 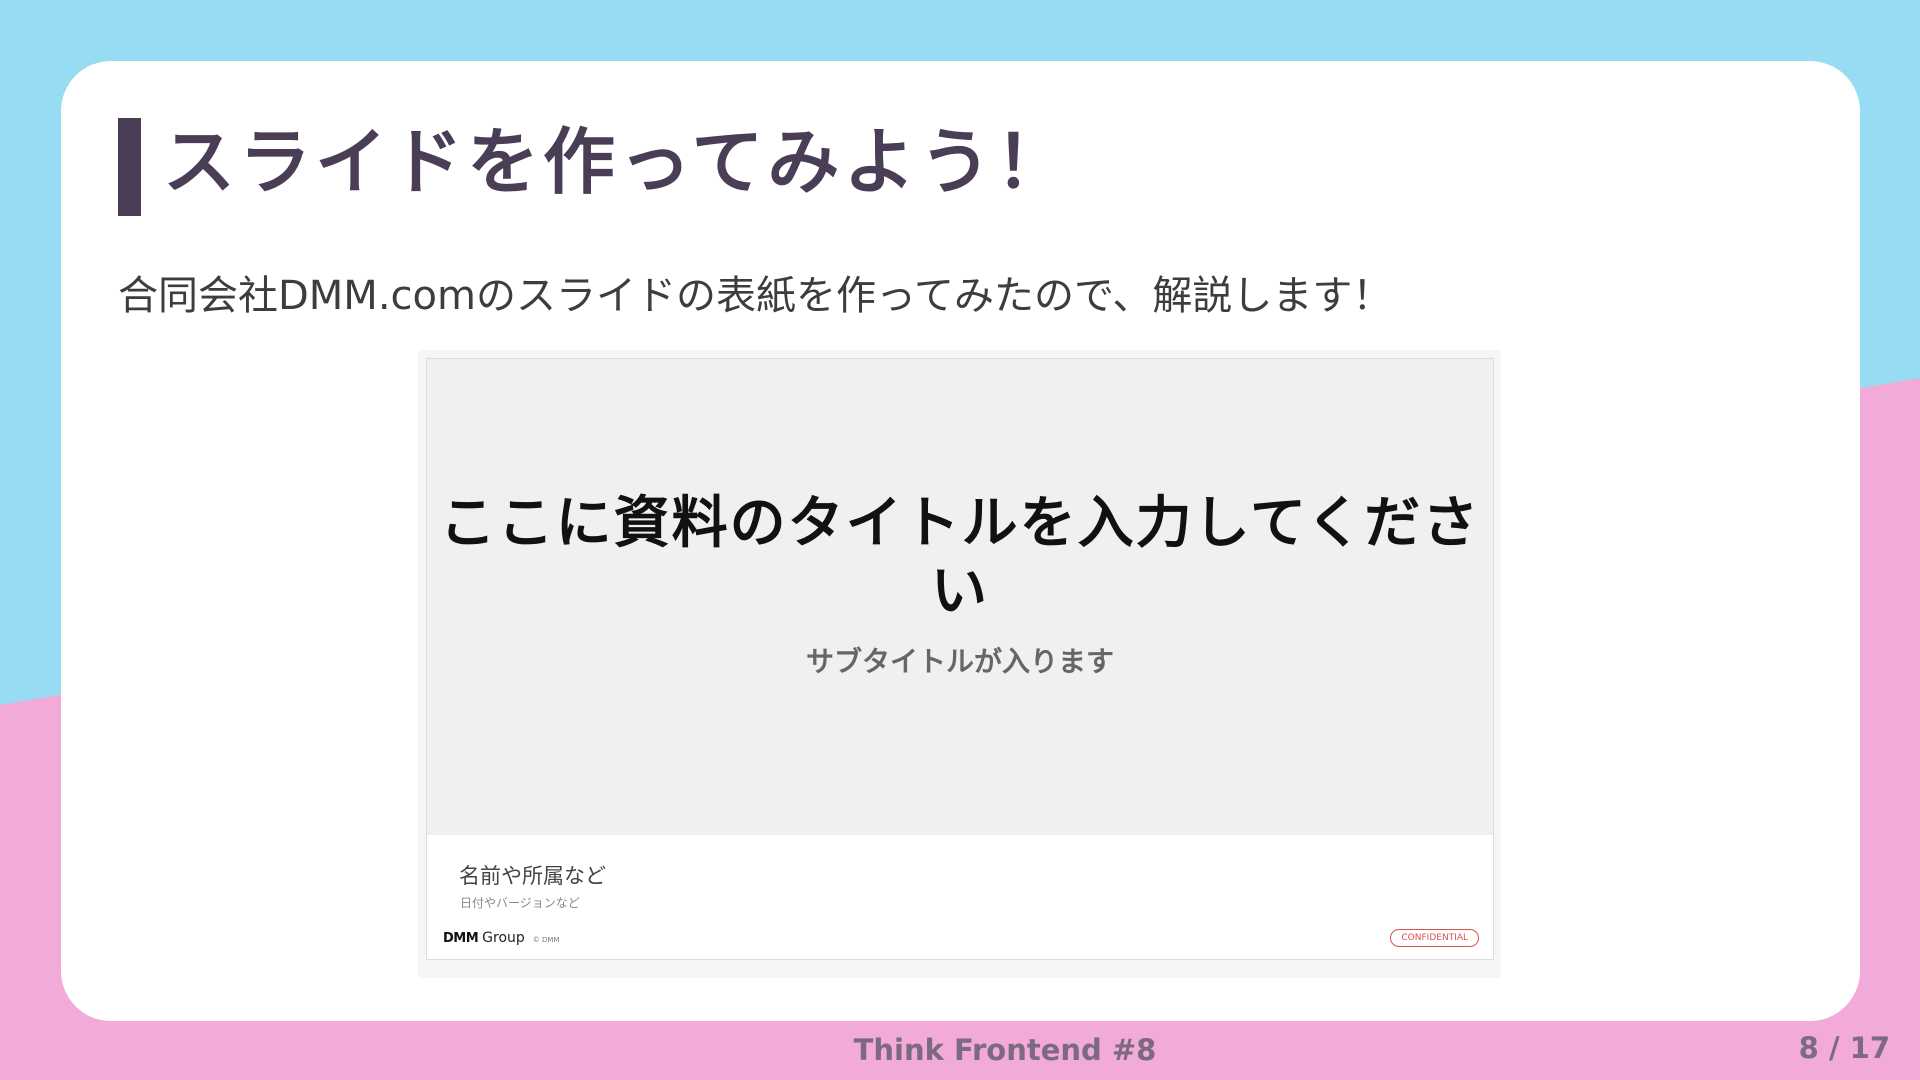 I want to click on cover-author: 名前や所属など, so click(x=532, y=876).